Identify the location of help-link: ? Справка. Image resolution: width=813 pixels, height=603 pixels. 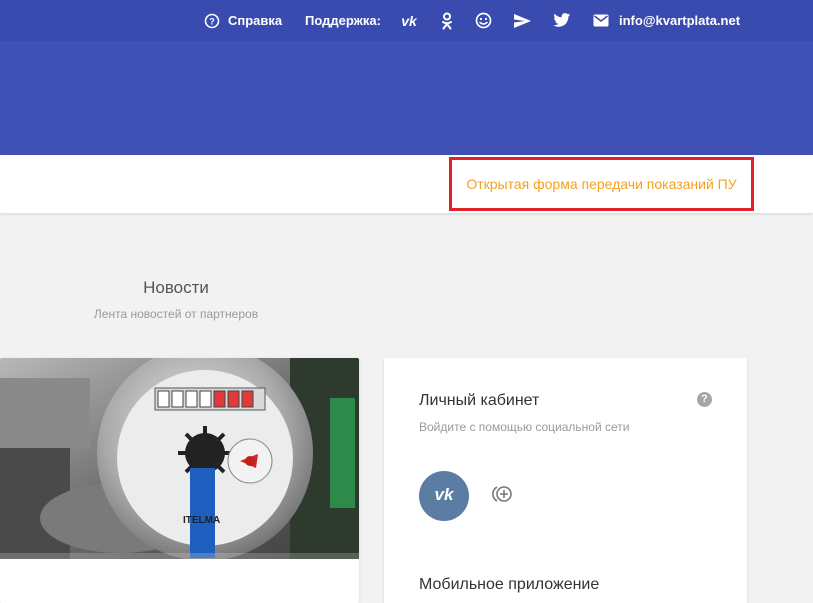
(243, 20).